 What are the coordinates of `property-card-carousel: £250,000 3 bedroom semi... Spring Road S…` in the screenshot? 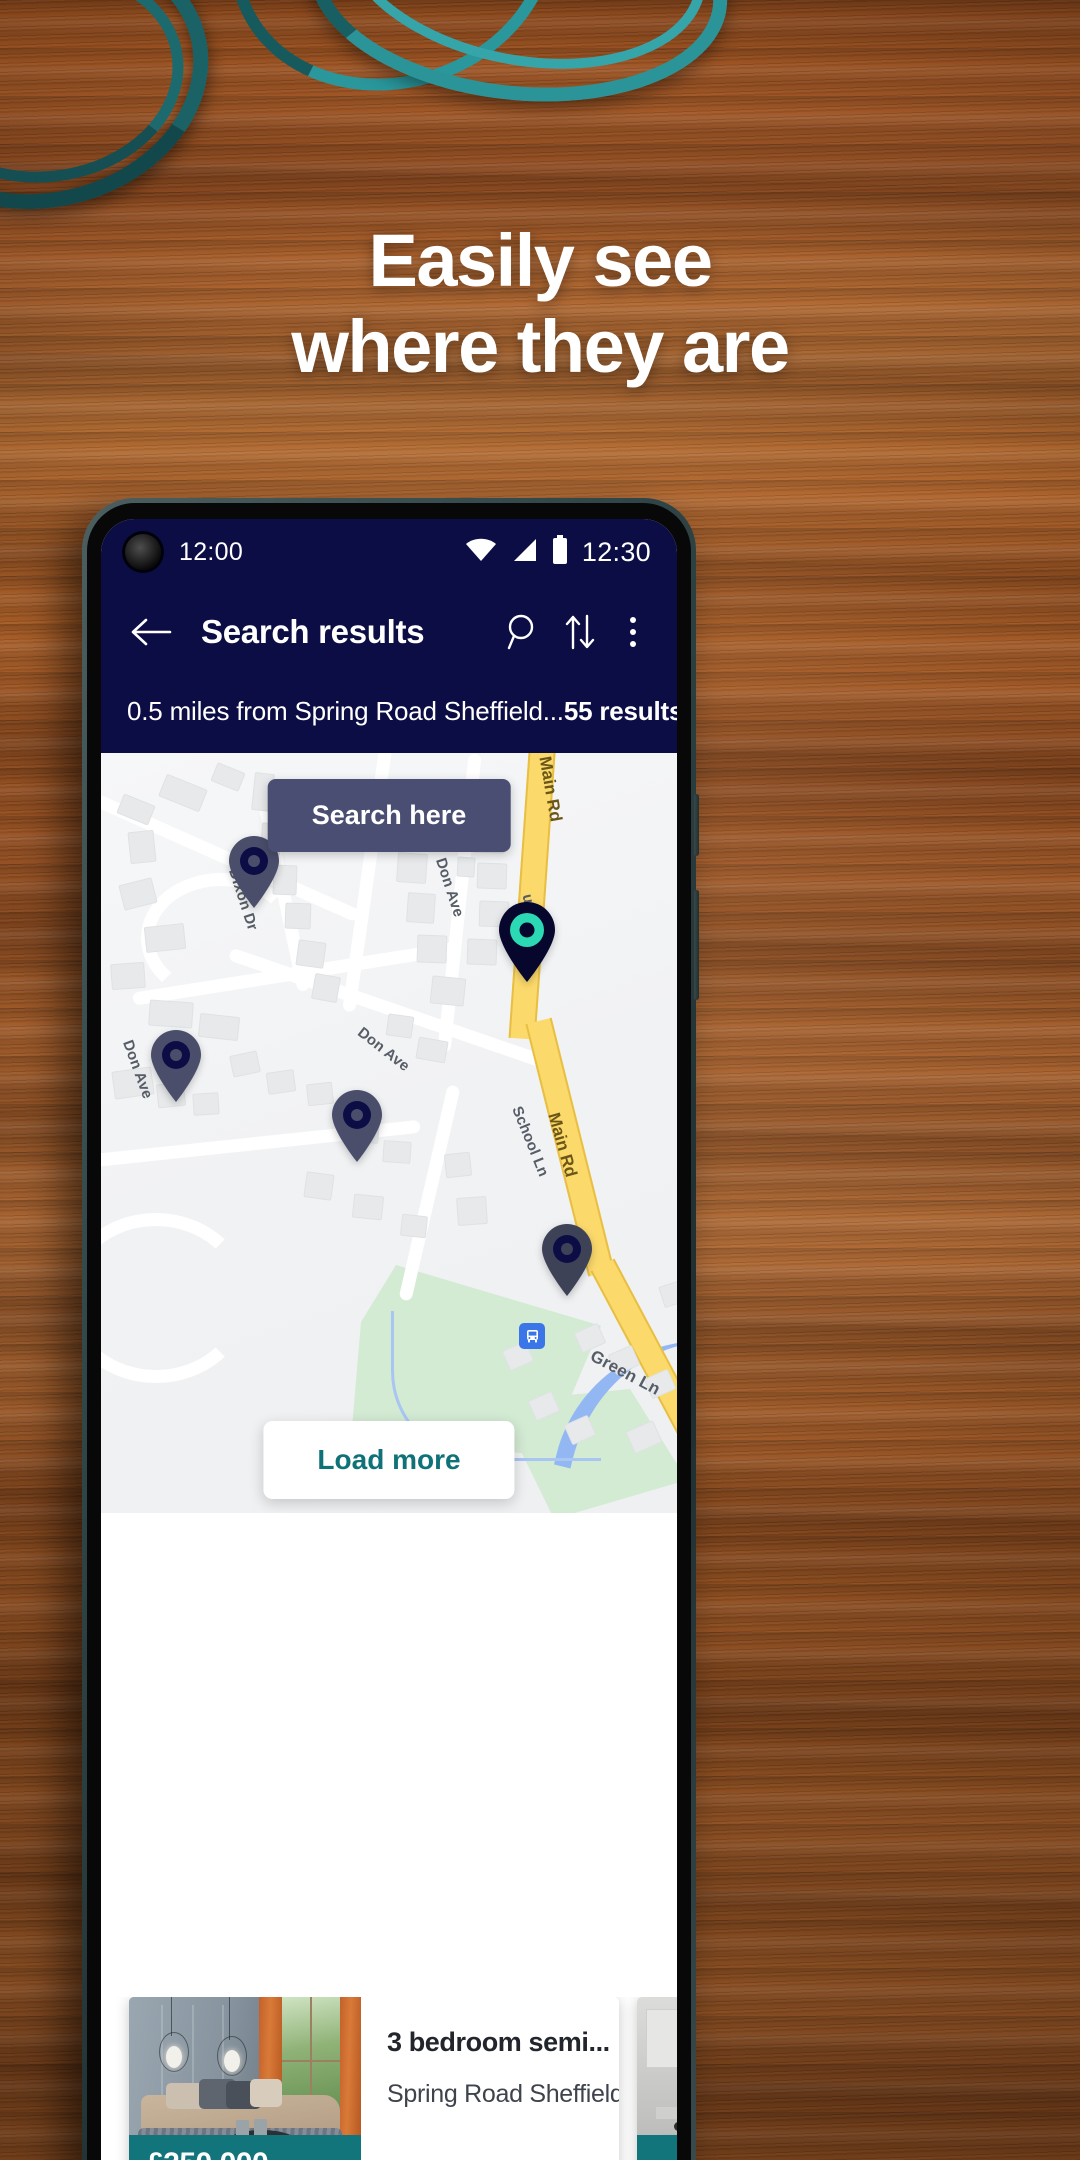 It's located at (389, 2078).